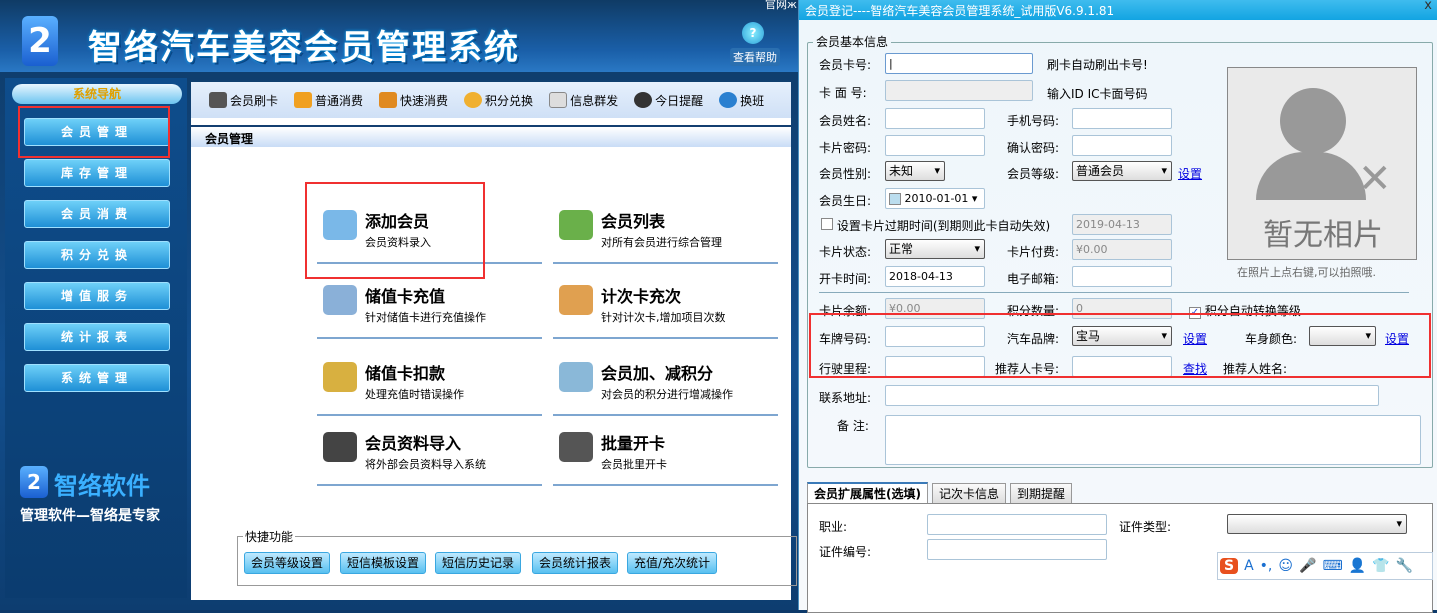 This screenshot has height=613, width=1437. What do you see at coordinates (1428, 6) in the screenshot?
I see `close-icon: x` at bounding box center [1428, 6].